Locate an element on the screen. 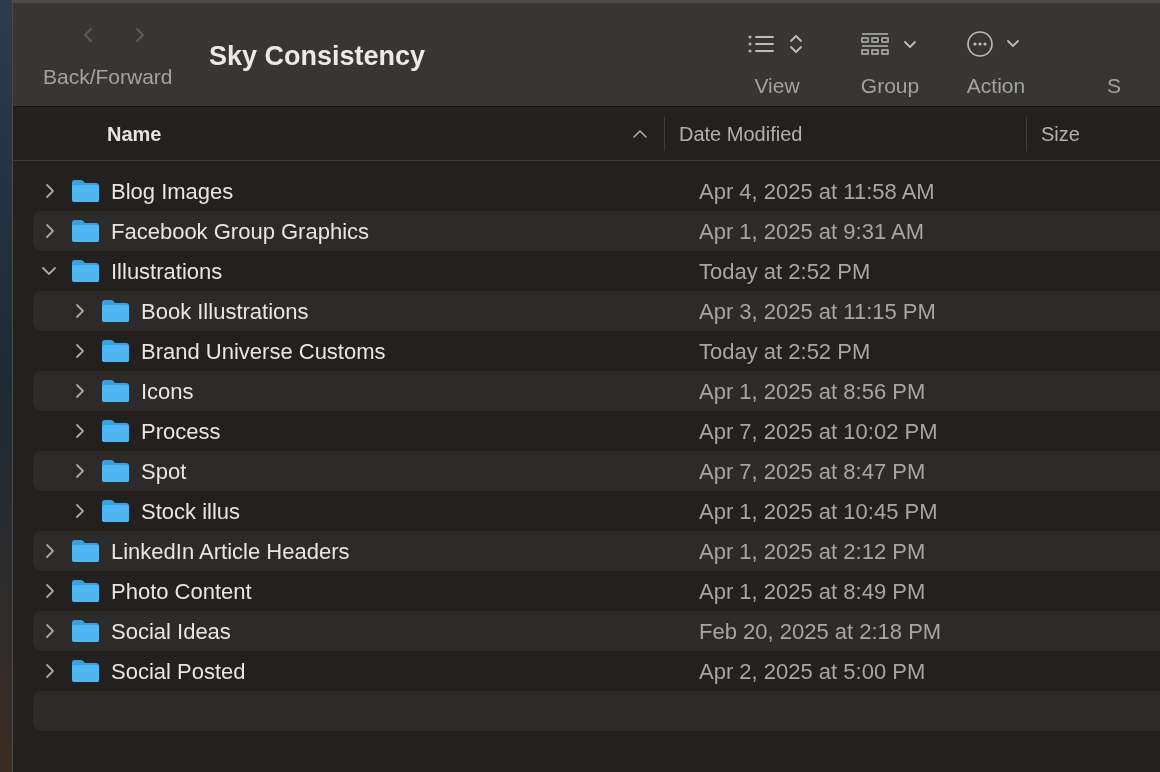 This screenshot has height=772, width=1160. file-name: Spot is located at coordinates (164, 471).